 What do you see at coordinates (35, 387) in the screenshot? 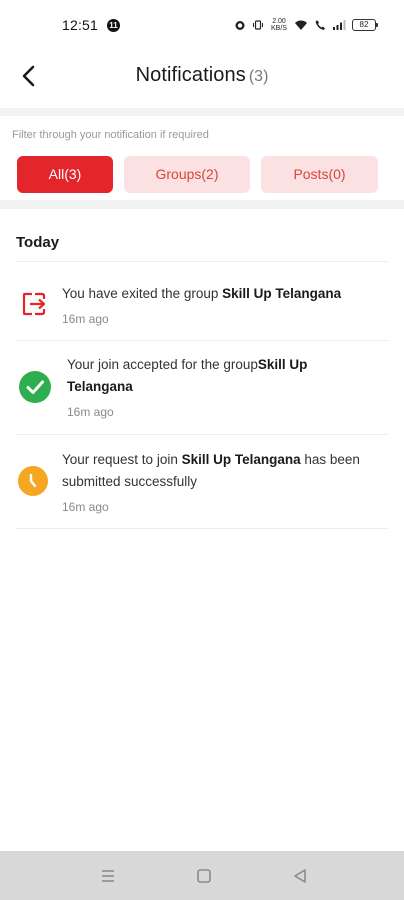
I see `check-circle-icon` at bounding box center [35, 387].